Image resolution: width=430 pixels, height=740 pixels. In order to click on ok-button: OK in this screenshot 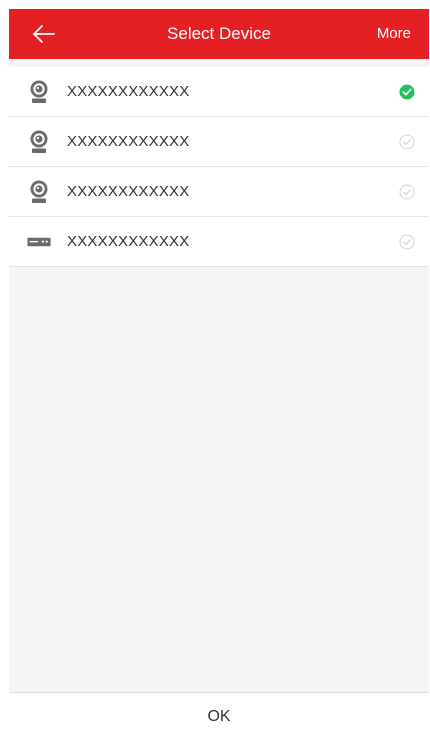, I will do `click(219, 716)`.